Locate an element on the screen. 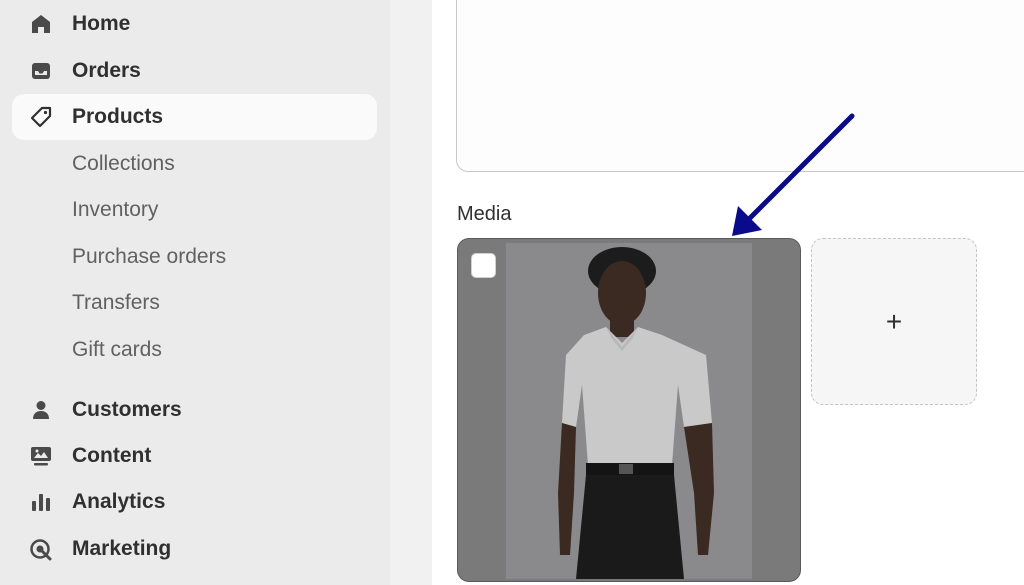  sidebar-item-label: Customers is located at coordinates (127, 409).